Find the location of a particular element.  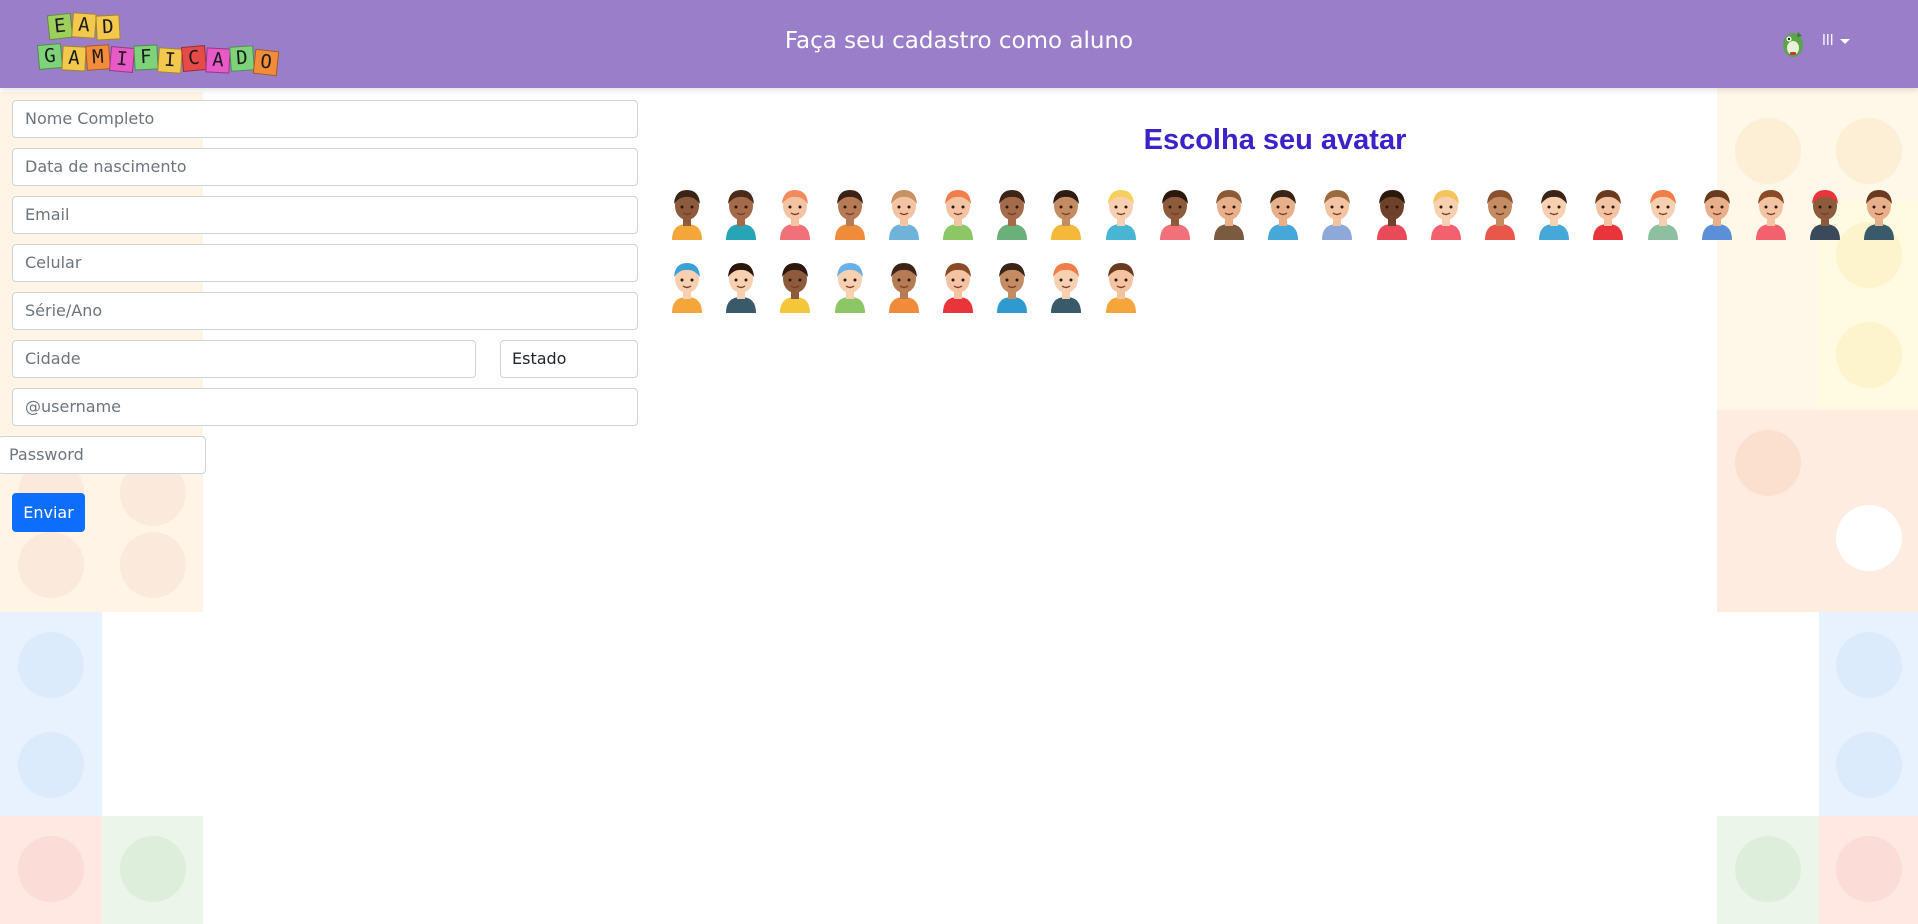

avatar-section-title: Escolha seu avatar is located at coordinates (1275, 140).